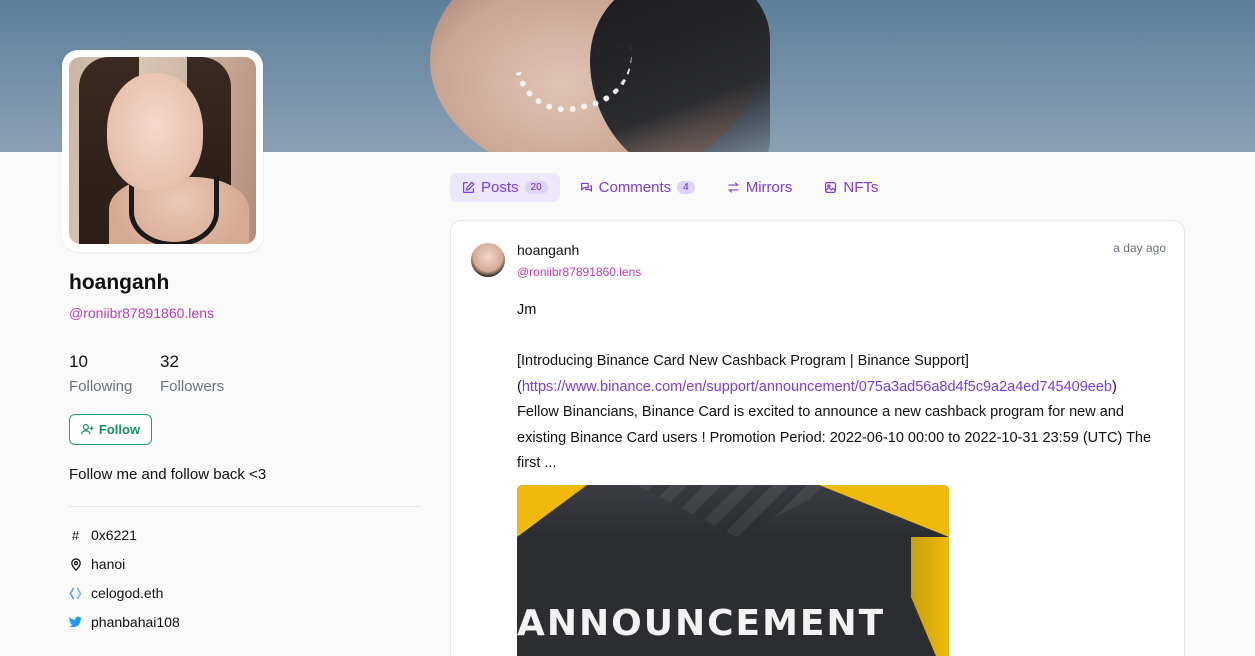 Image resolution: width=1255 pixels, height=656 pixels. Describe the element at coordinates (75, 564) in the screenshot. I see `location-pin-icon` at that location.